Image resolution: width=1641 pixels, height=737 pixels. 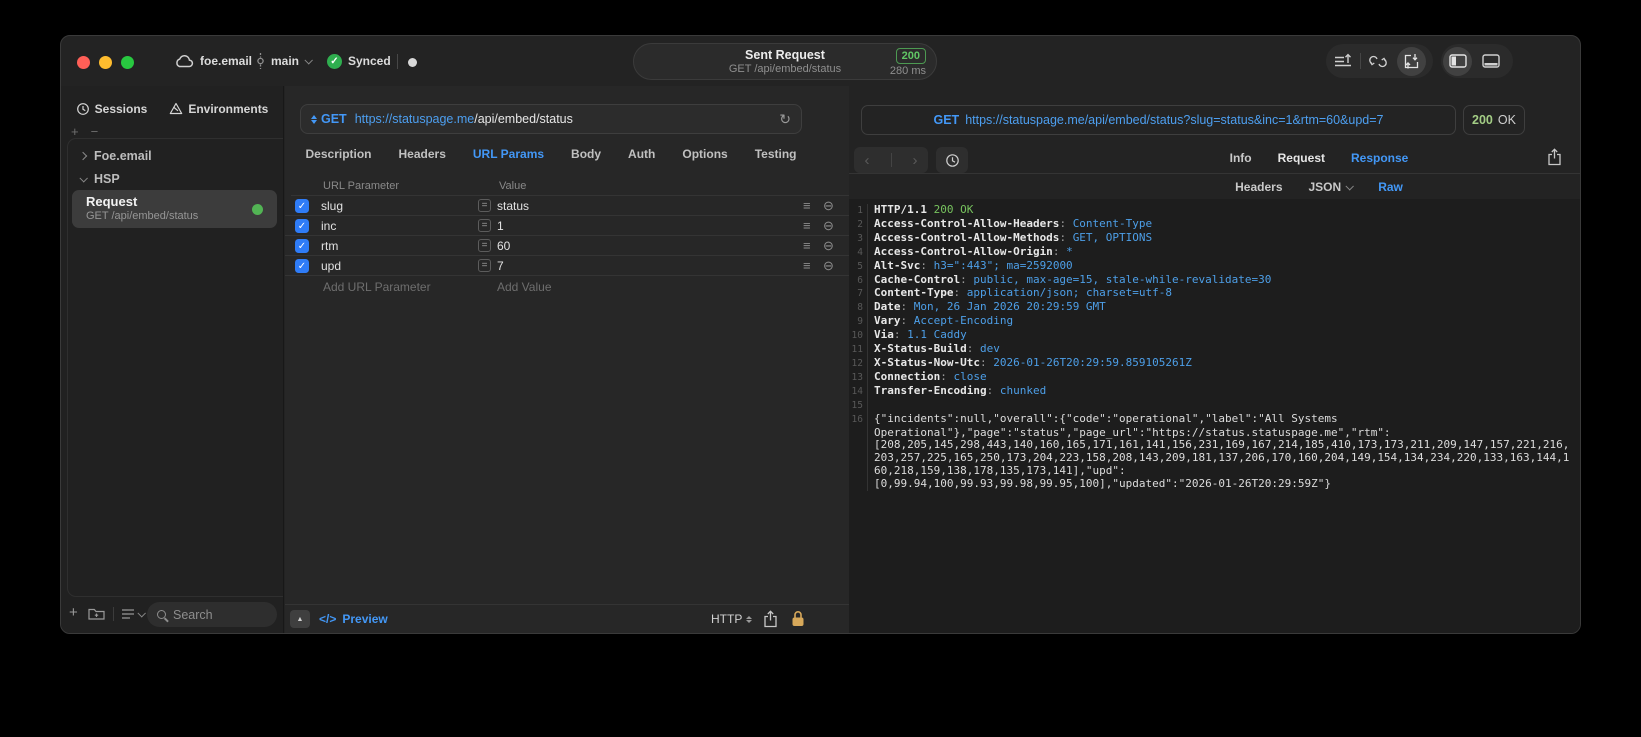 What do you see at coordinates (732, 619) in the screenshot?
I see `protocol-selector: HTTP` at bounding box center [732, 619].